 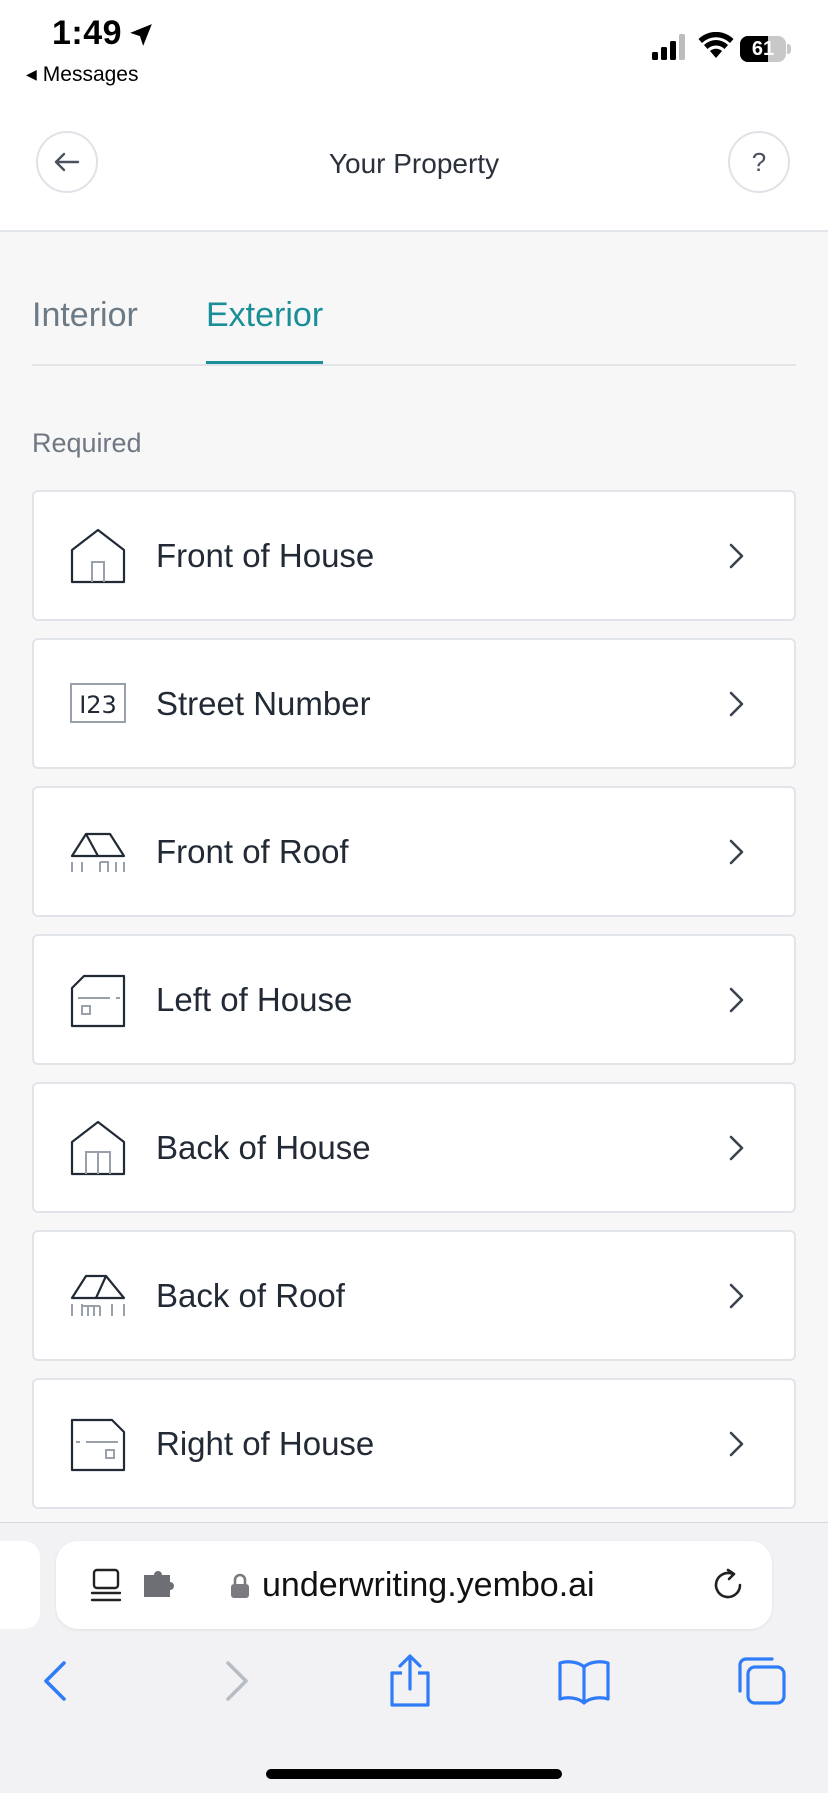 What do you see at coordinates (414, 1295) in the screenshot?
I see `list-item-back-of-roof: Back of Roof` at bounding box center [414, 1295].